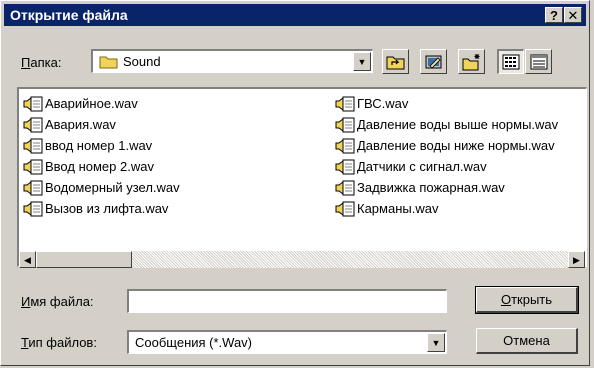 This screenshot has height=368, width=594. What do you see at coordinates (295, 15) in the screenshot?
I see `title-bar: Открытие файла ? ✕` at bounding box center [295, 15].